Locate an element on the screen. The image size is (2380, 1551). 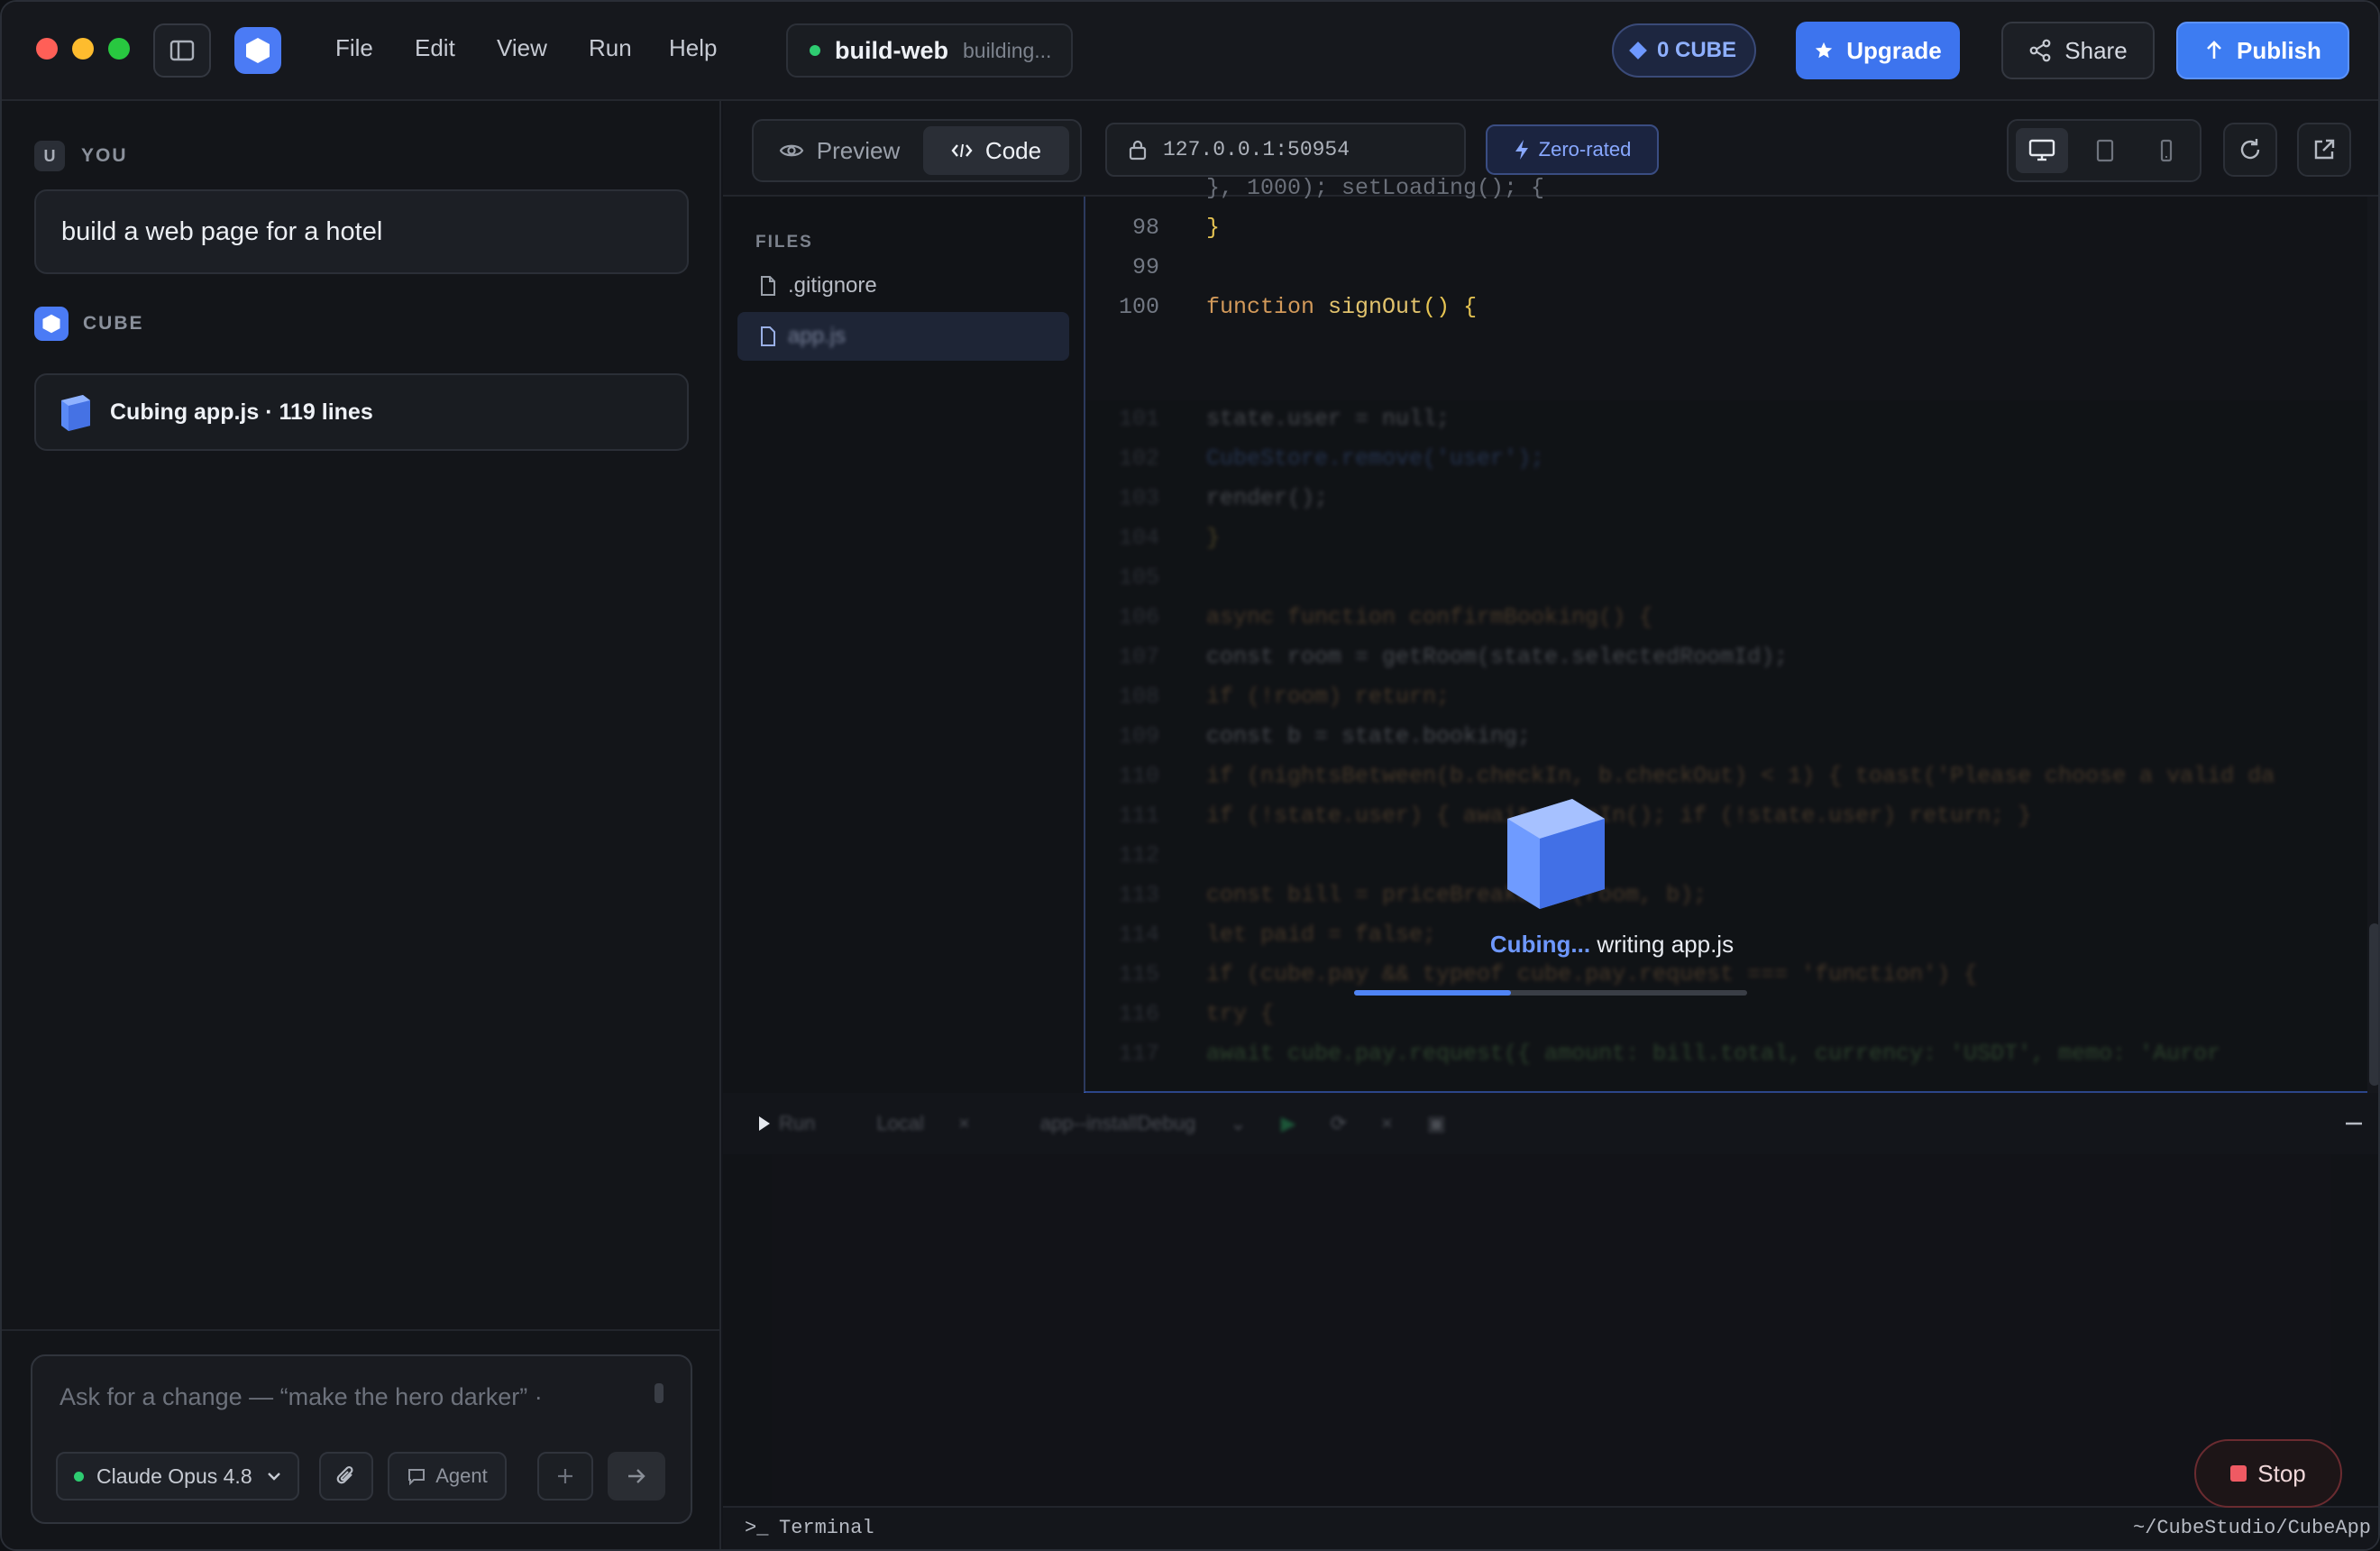
working-directory: ~/CubeStudio/CubeApp is located at coordinates (2251, 1528).